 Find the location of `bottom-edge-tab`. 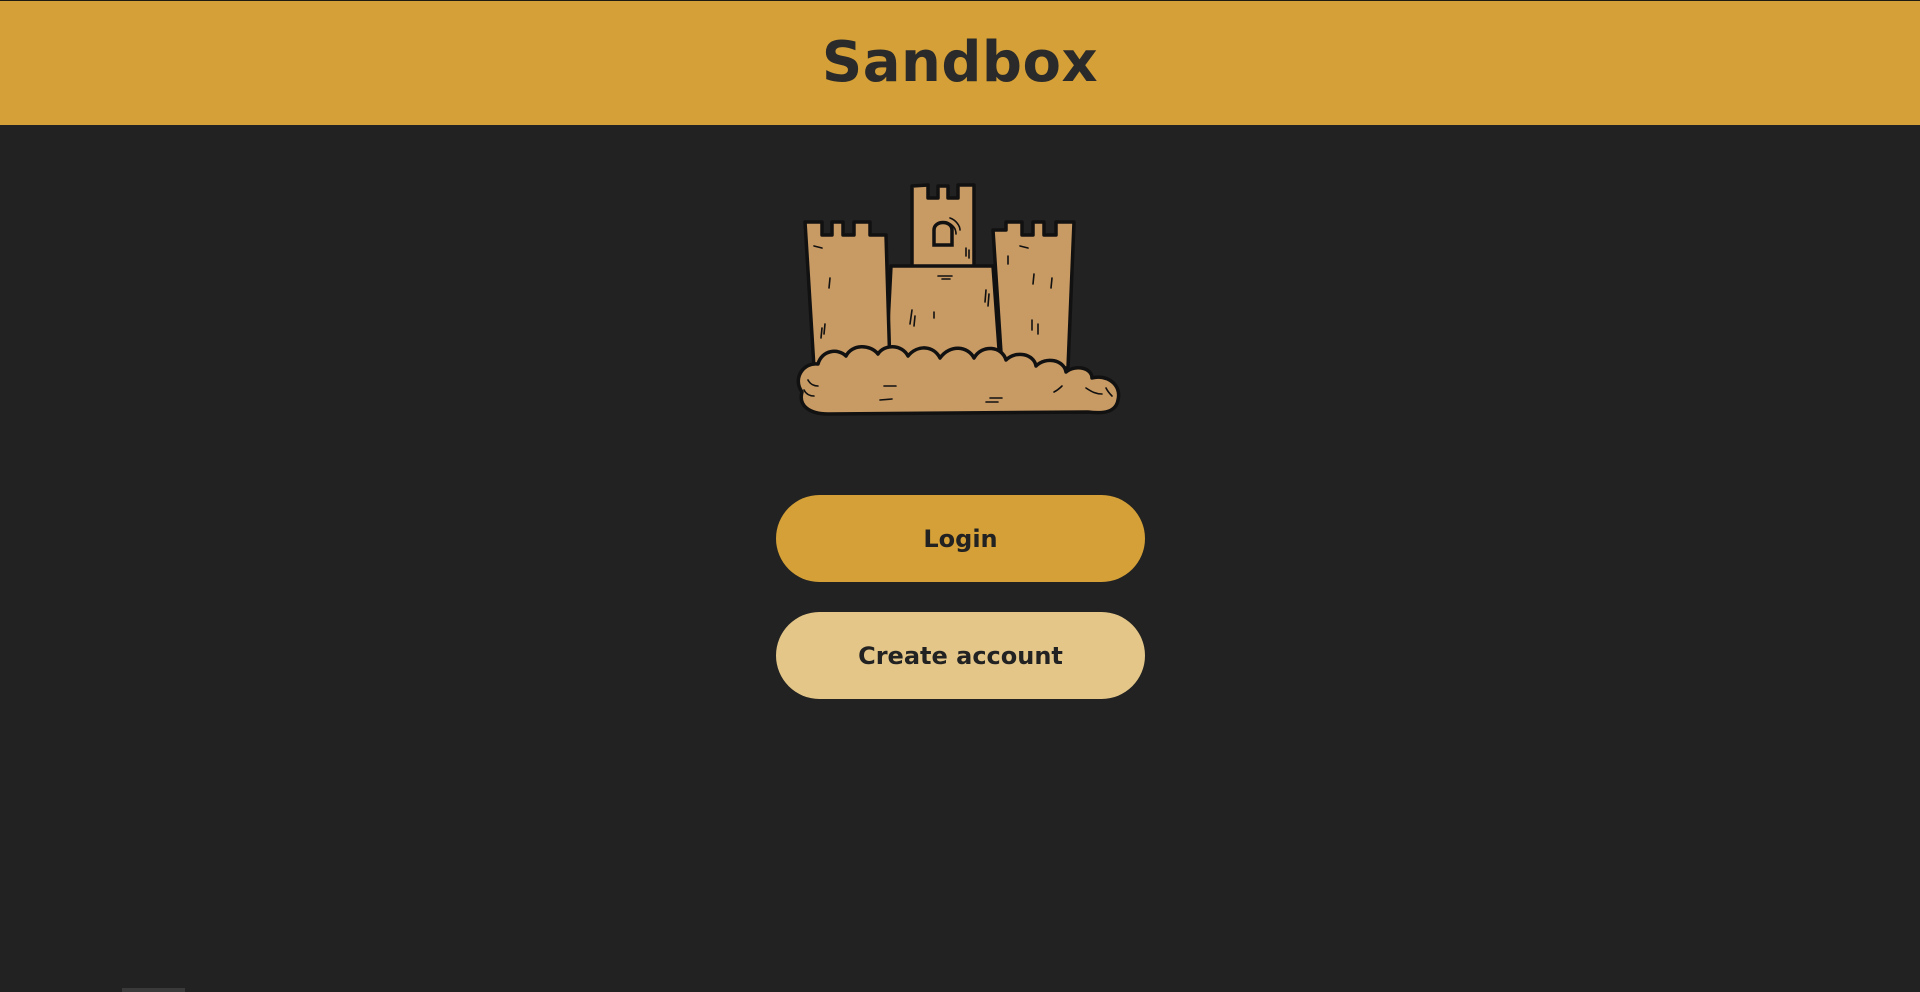

bottom-edge-tab is located at coordinates (153, 990).